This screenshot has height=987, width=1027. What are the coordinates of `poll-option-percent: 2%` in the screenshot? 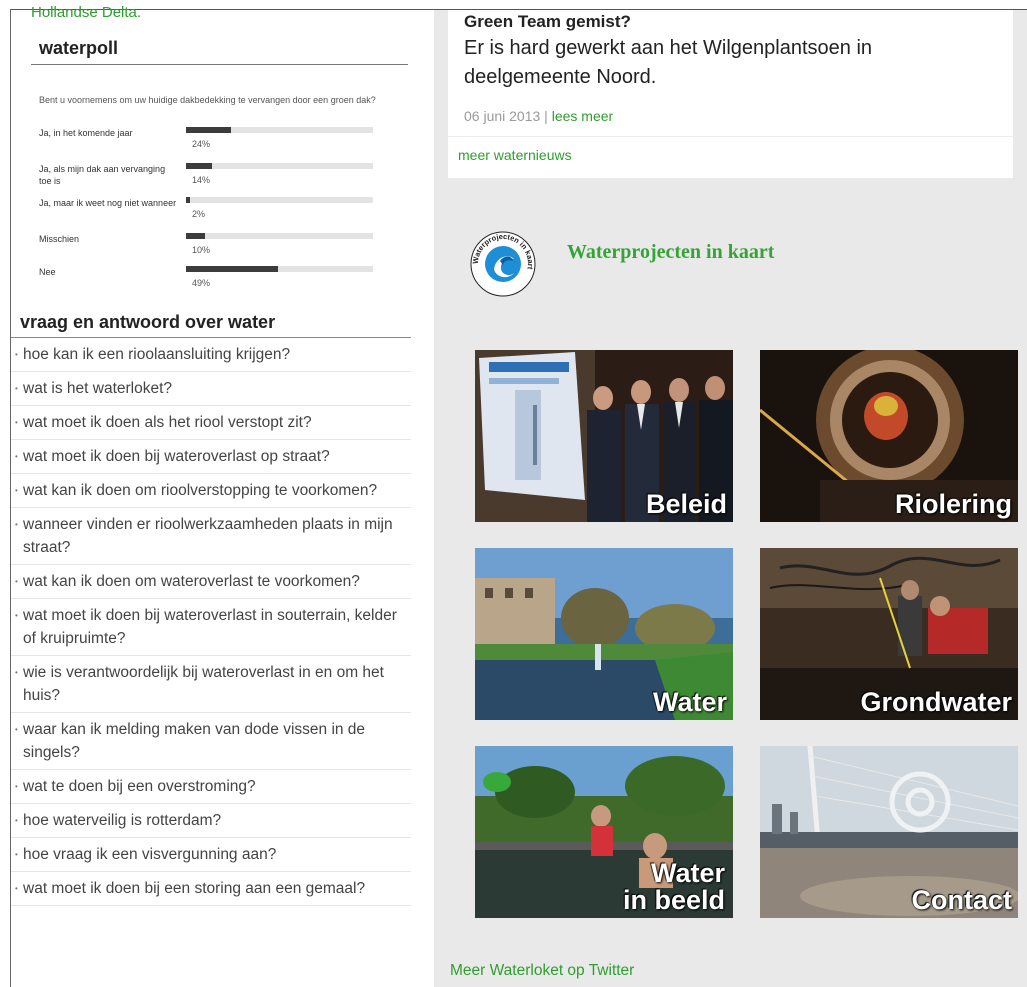 It's located at (199, 214).